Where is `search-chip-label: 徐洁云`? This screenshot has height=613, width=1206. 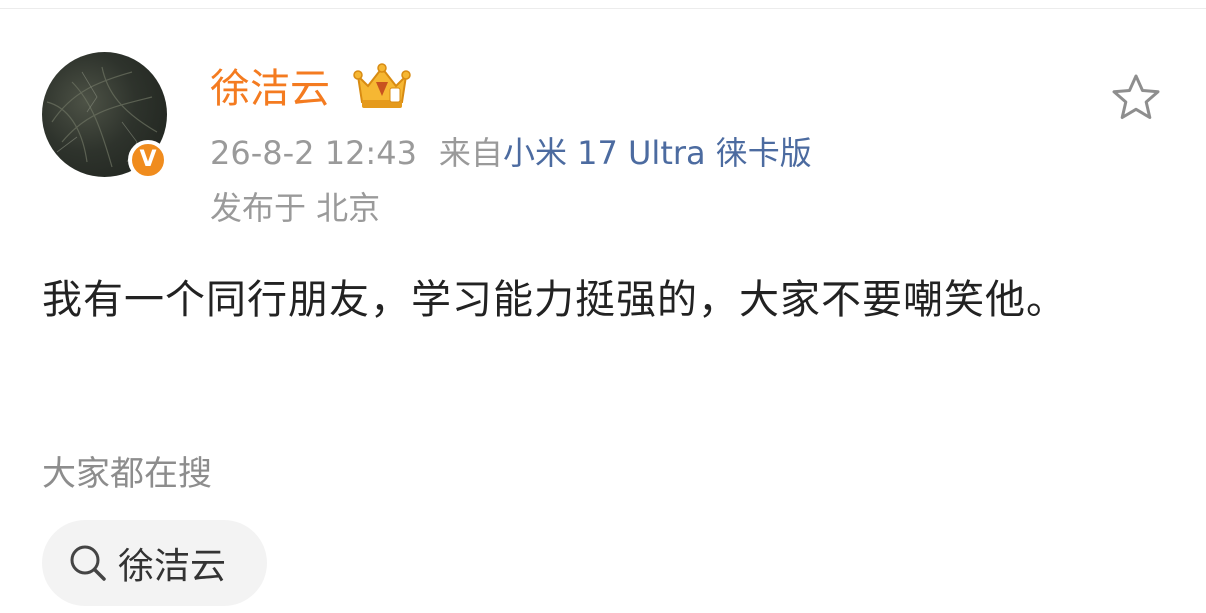
search-chip-label: 徐洁云 is located at coordinates (172, 566).